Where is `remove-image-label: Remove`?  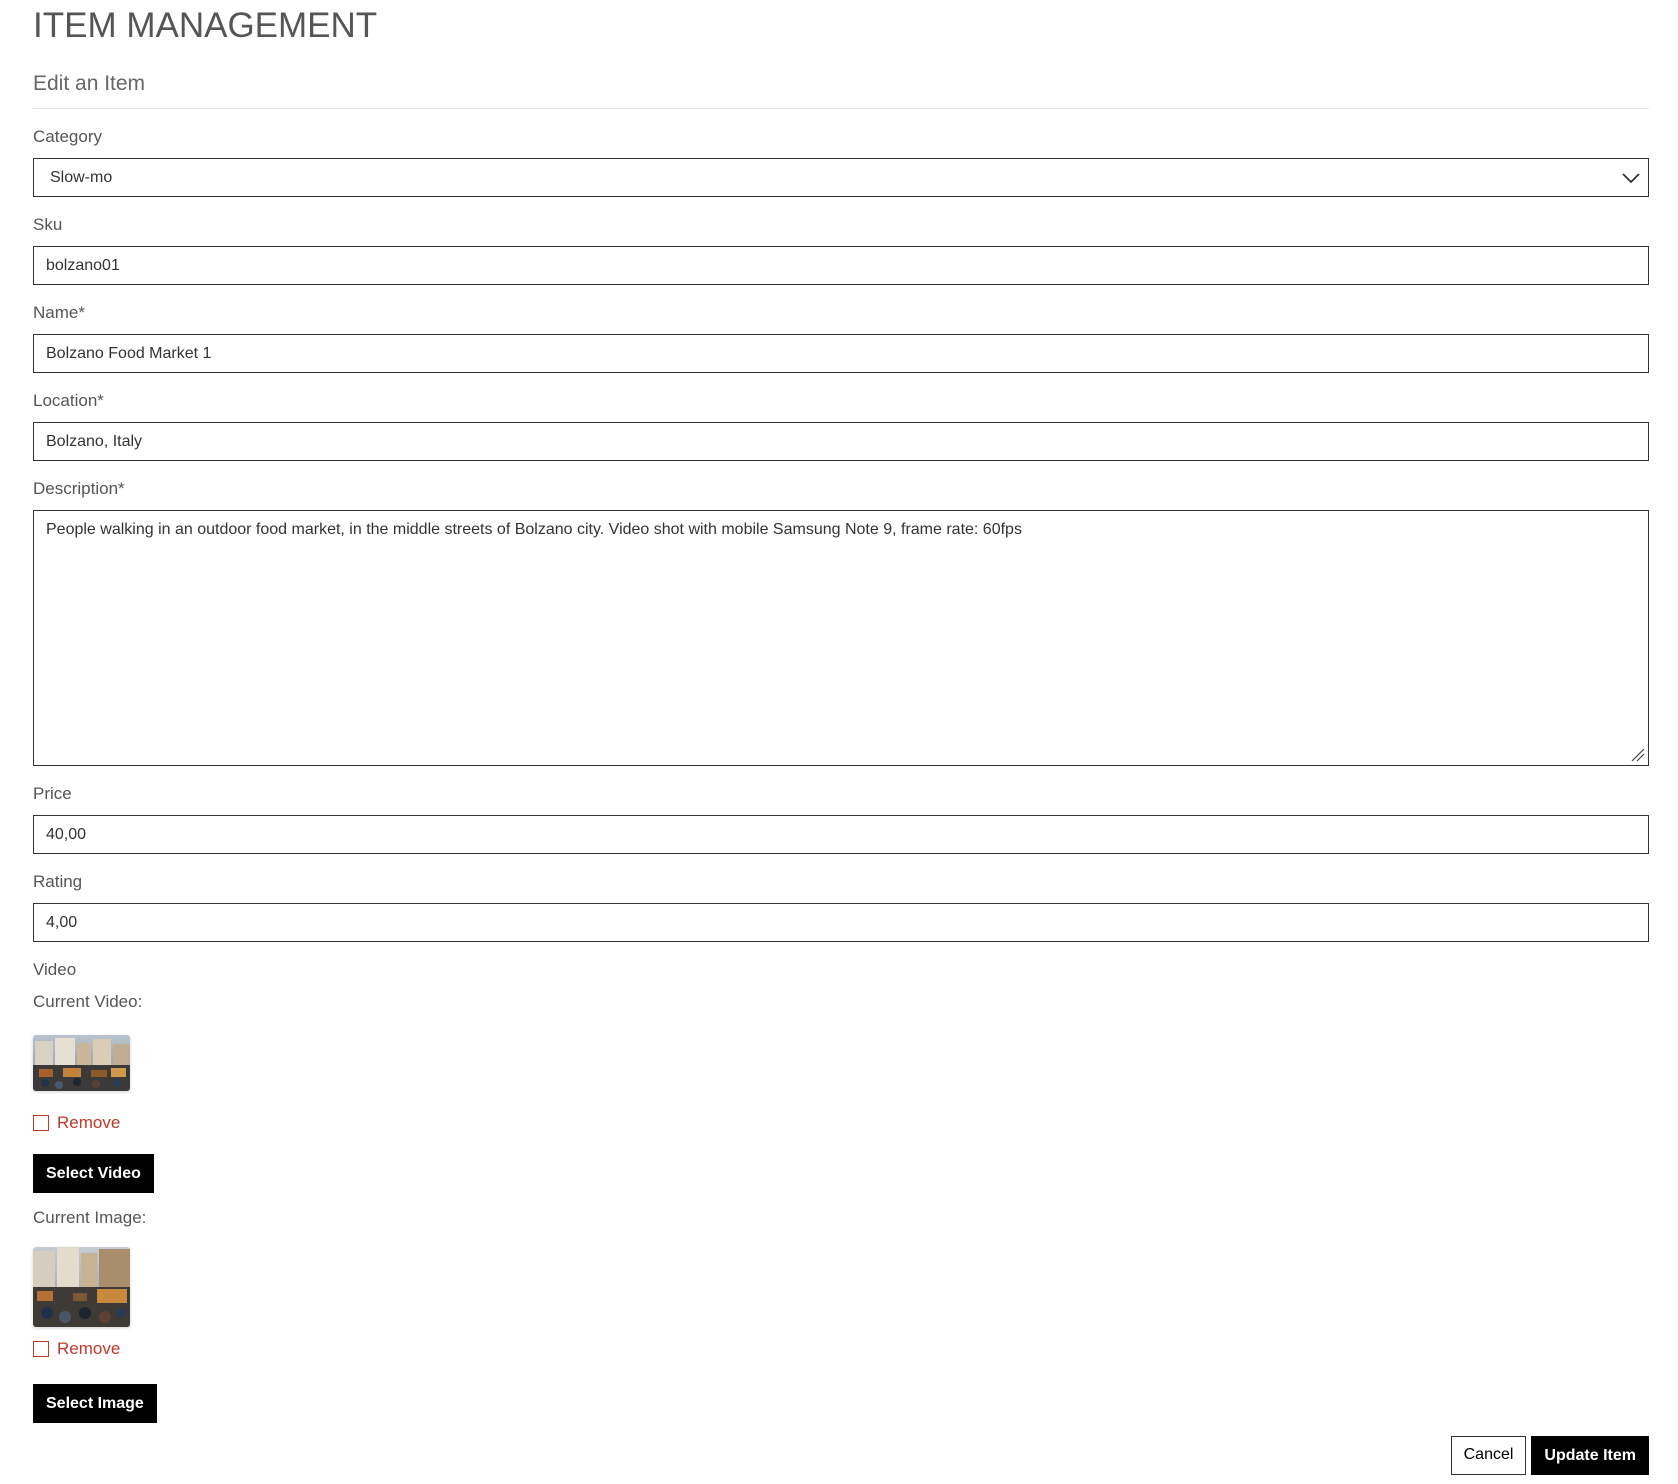 remove-image-label: Remove is located at coordinates (89, 1348).